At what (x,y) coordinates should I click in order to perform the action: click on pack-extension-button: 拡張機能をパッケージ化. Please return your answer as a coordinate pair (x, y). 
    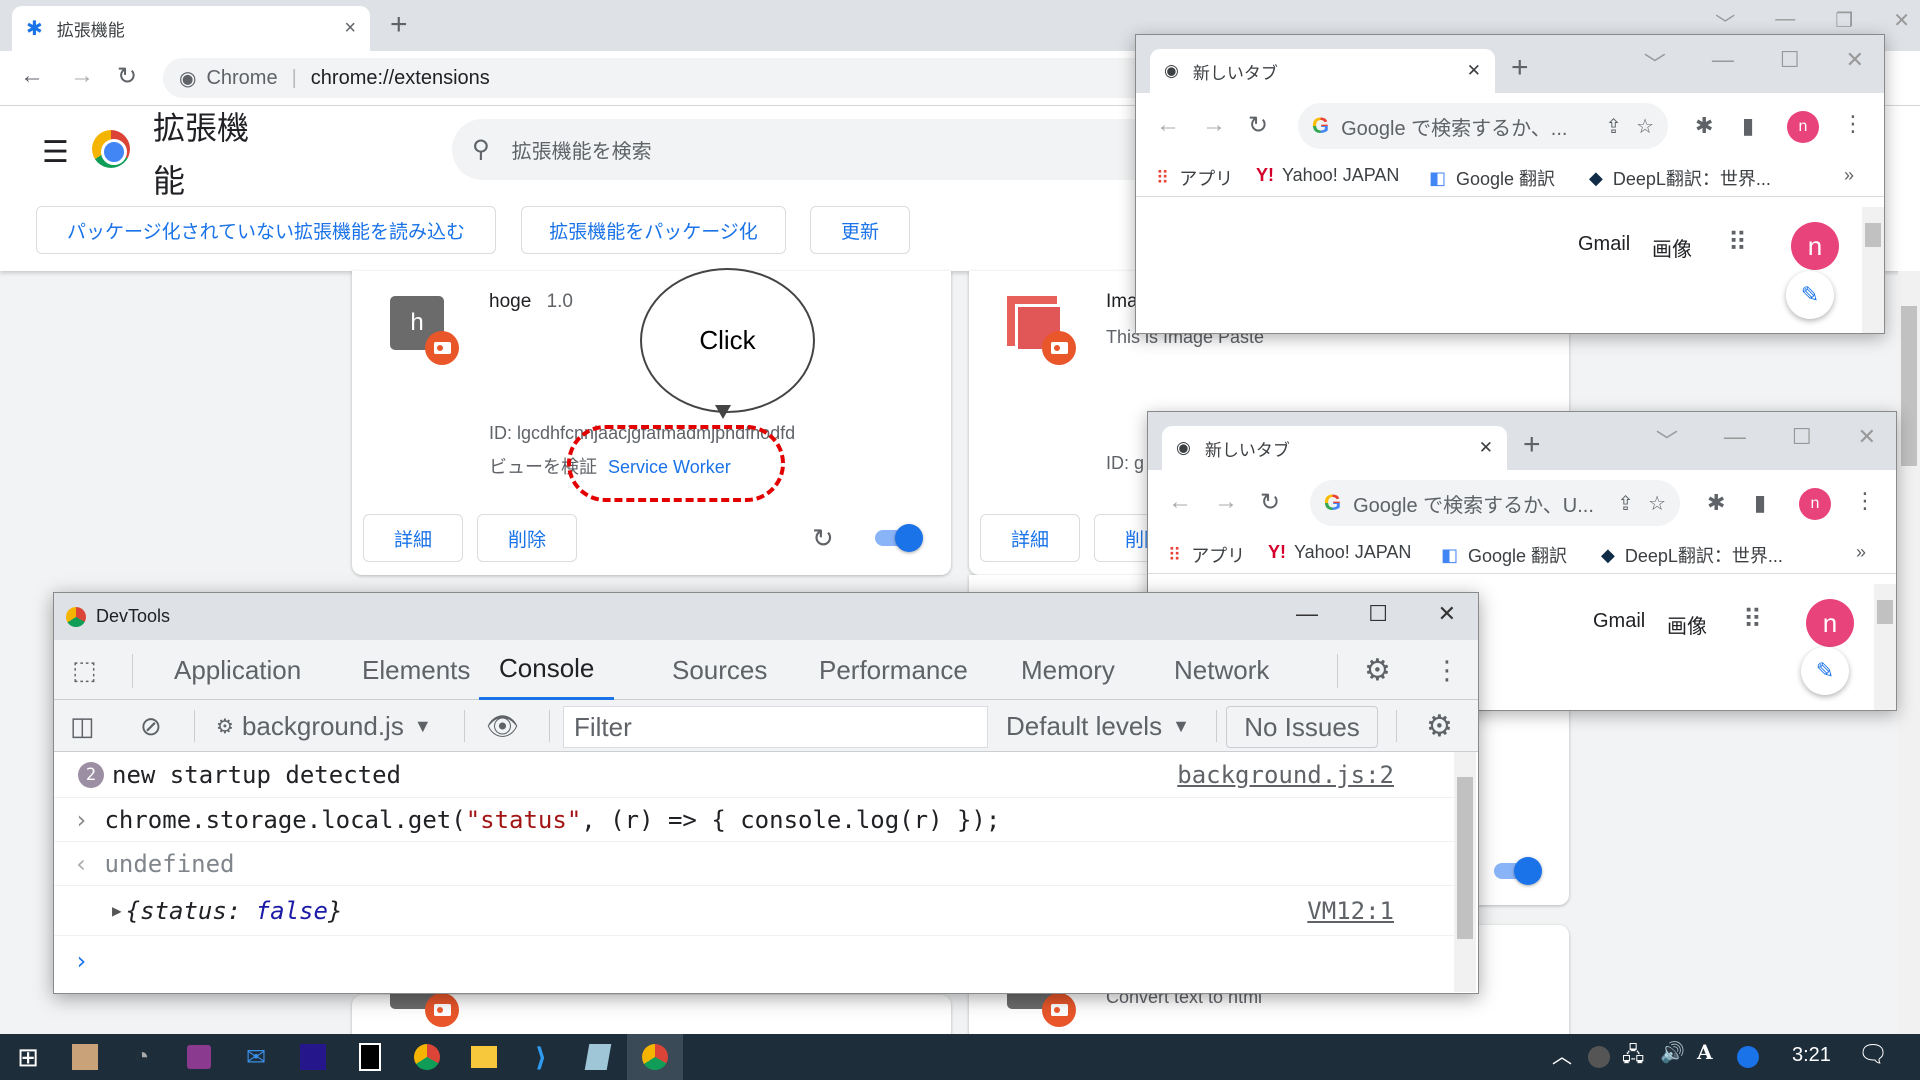
    Looking at the image, I should click on (653, 230).